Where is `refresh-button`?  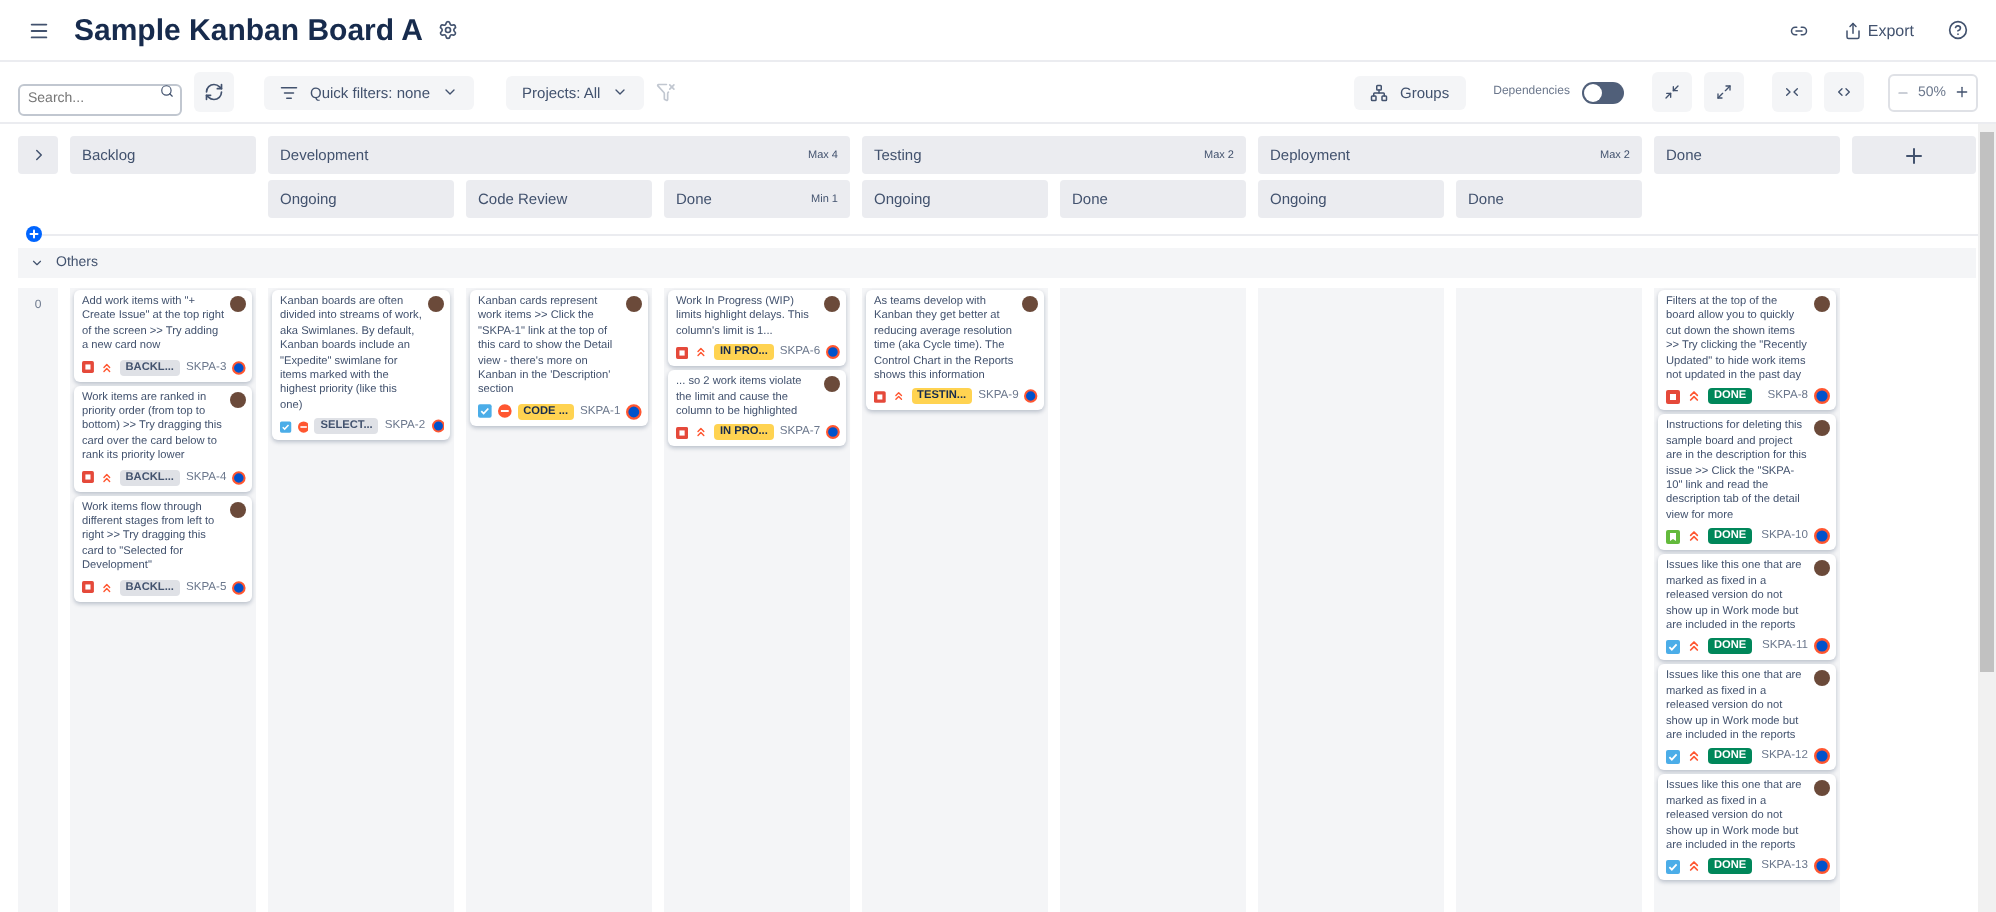
refresh-button is located at coordinates (214, 92).